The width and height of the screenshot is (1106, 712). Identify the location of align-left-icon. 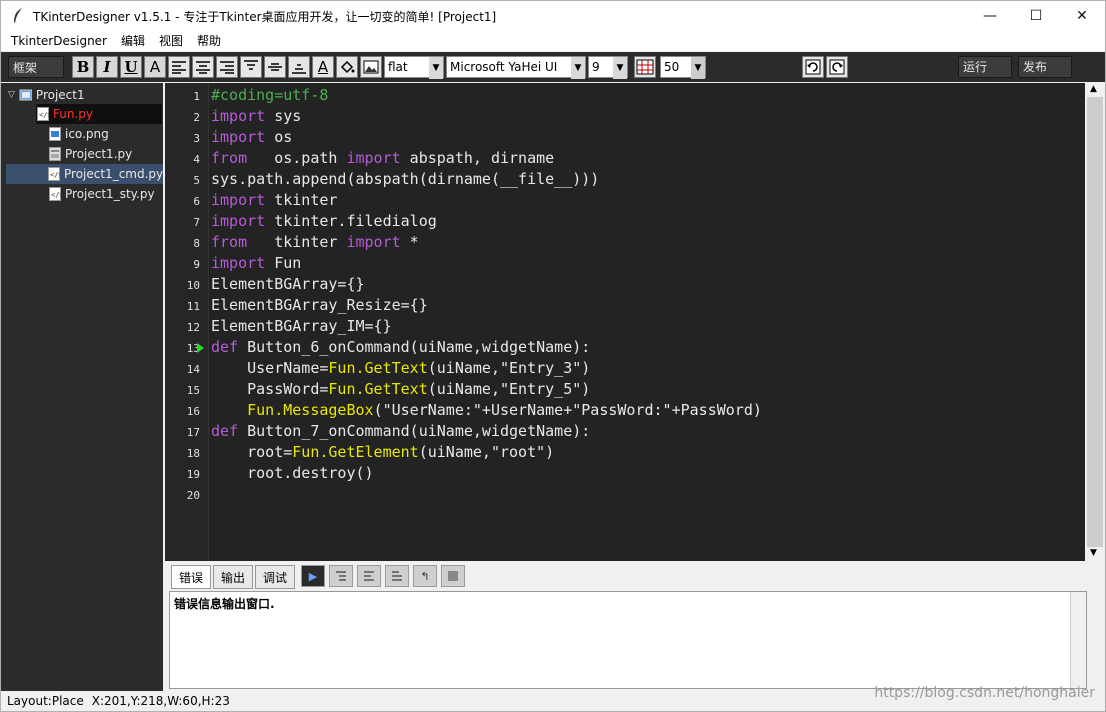
(179, 67).